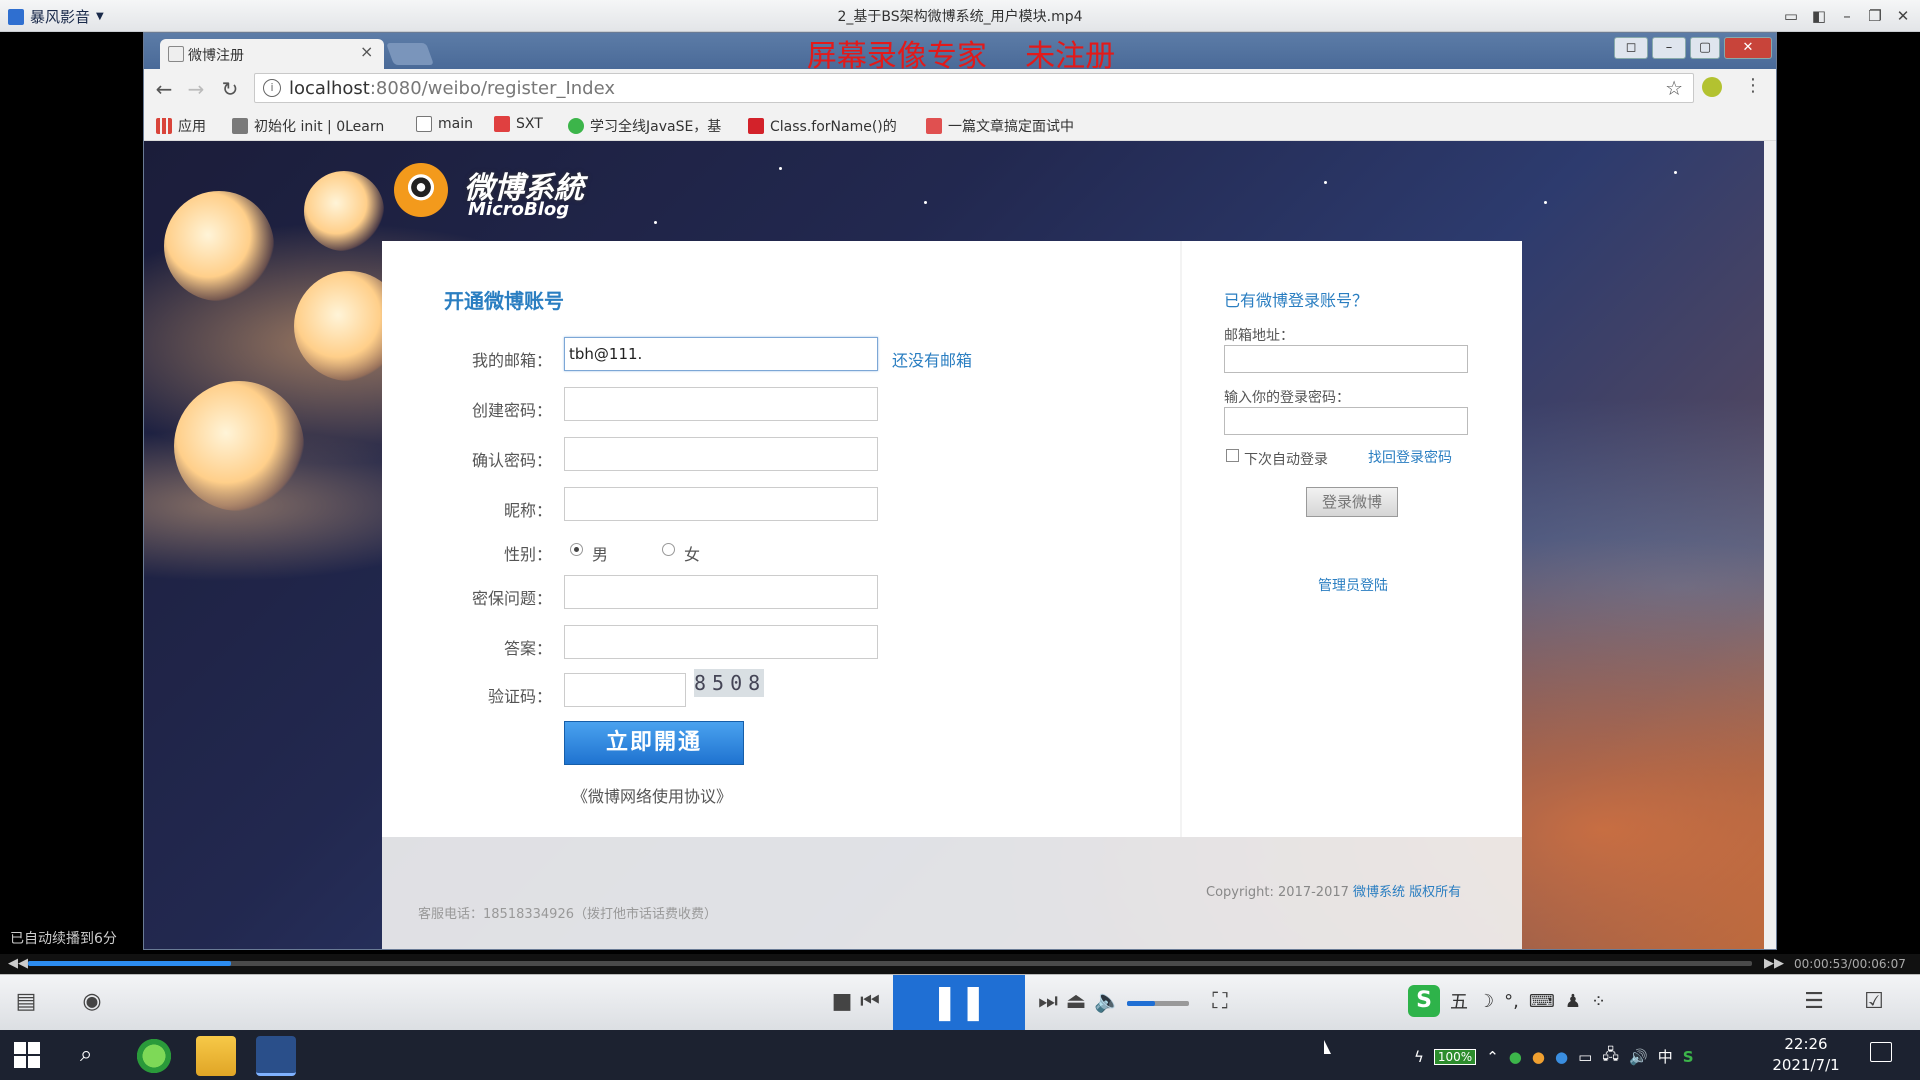 The image size is (1920, 1080). What do you see at coordinates (721, 504) in the screenshot?
I see `nickname-field` at bounding box center [721, 504].